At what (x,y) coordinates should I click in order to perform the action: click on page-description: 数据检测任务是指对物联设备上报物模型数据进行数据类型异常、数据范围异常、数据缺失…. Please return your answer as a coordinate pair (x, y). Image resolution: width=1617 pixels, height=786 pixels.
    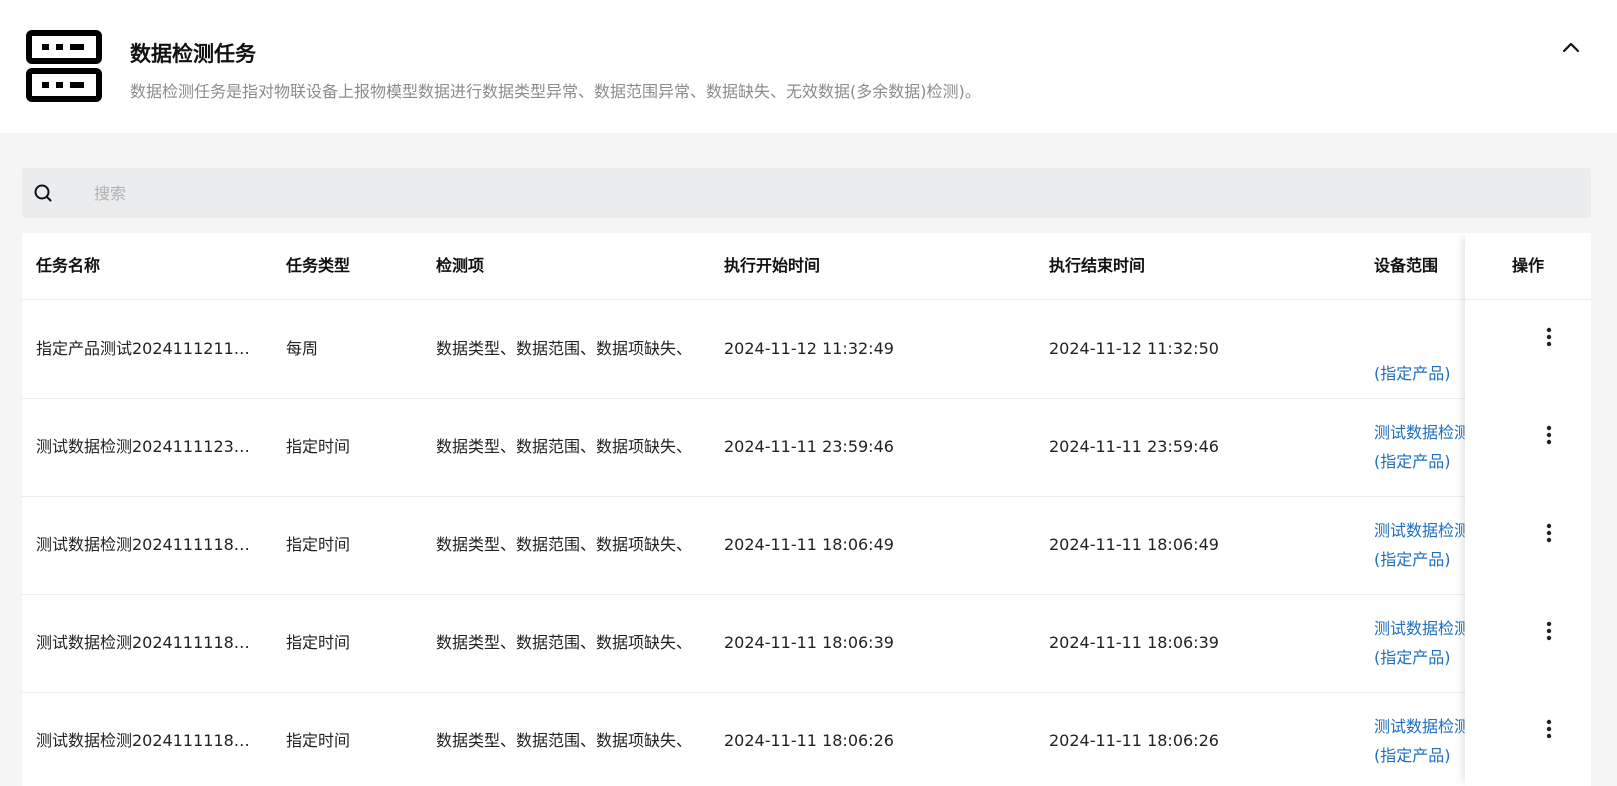
    Looking at the image, I should click on (555, 91).